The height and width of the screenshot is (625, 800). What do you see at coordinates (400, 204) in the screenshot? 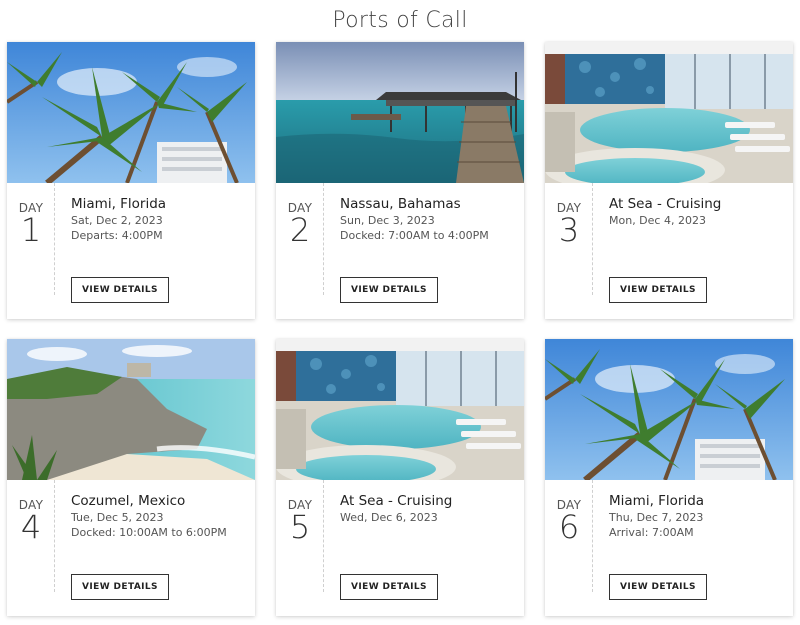
I see `port-name: Nassau, Bahamas` at bounding box center [400, 204].